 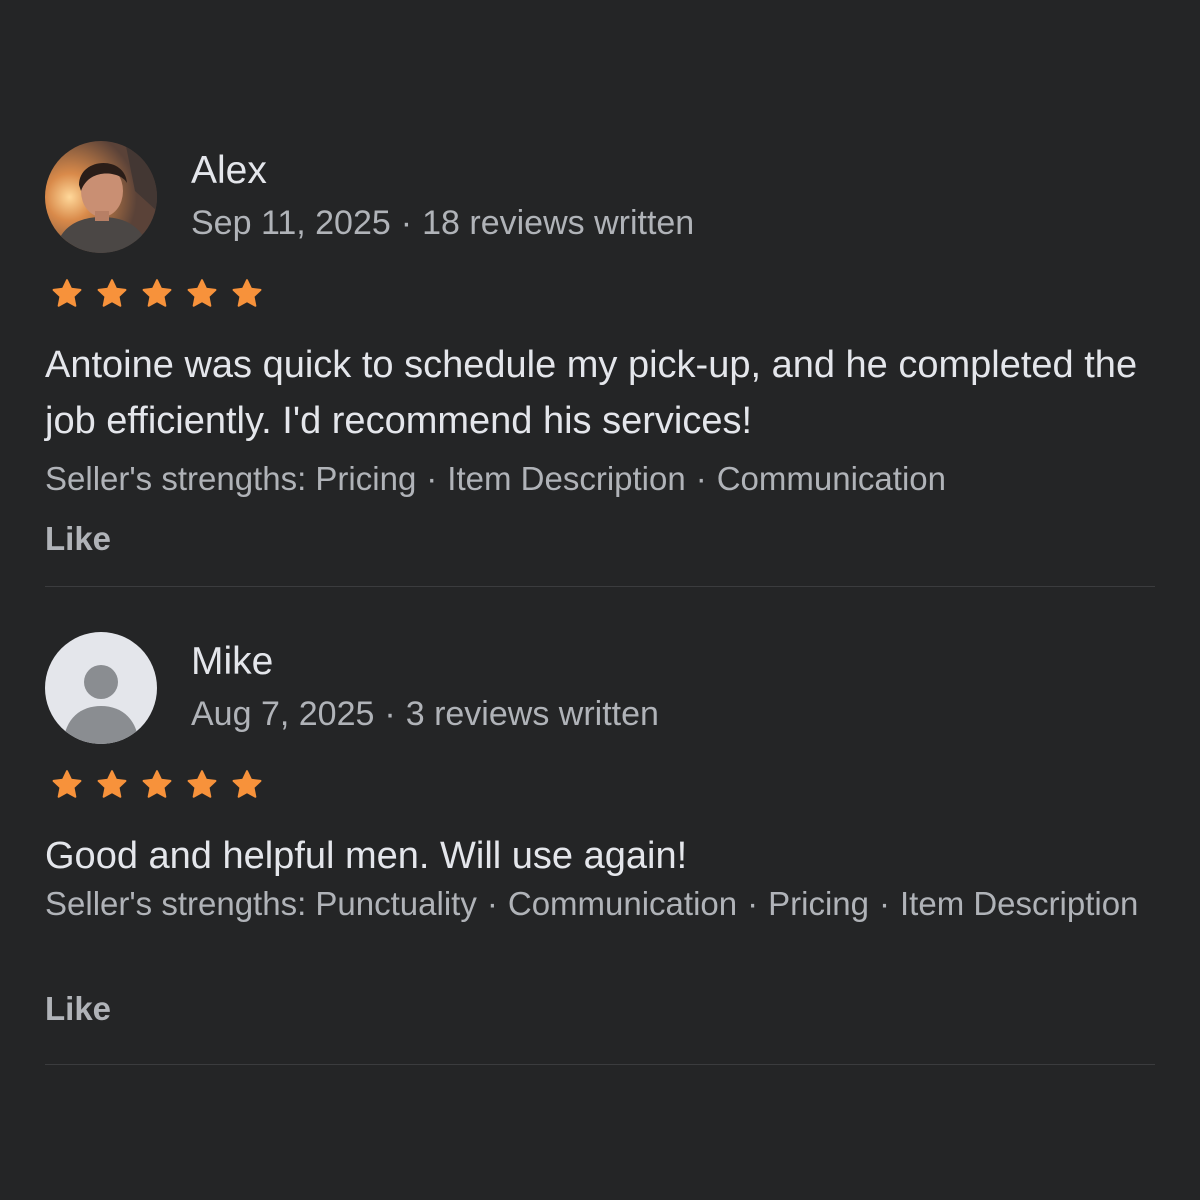 What do you see at coordinates (396, 903) in the screenshot?
I see `strength-tag: Punctuality` at bounding box center [396, 903].